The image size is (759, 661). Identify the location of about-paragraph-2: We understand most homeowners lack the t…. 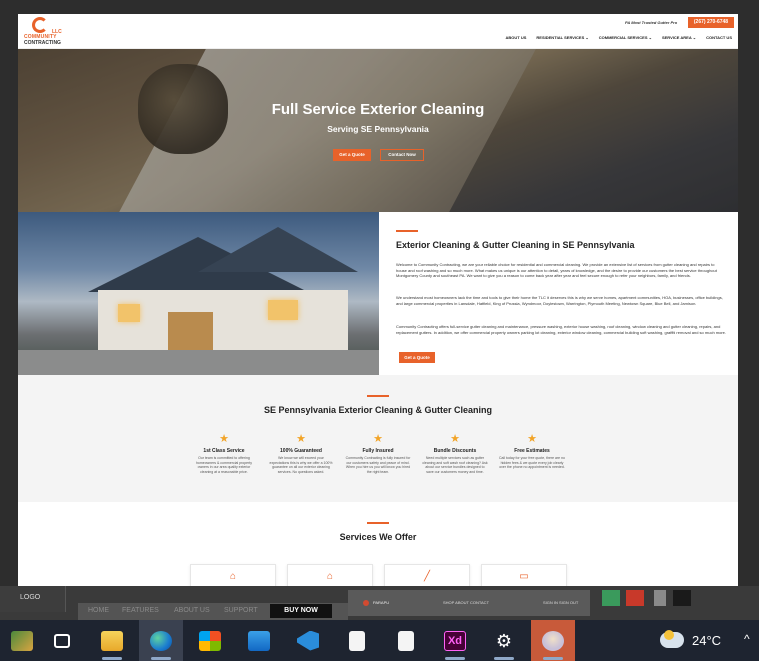
(559, 300).